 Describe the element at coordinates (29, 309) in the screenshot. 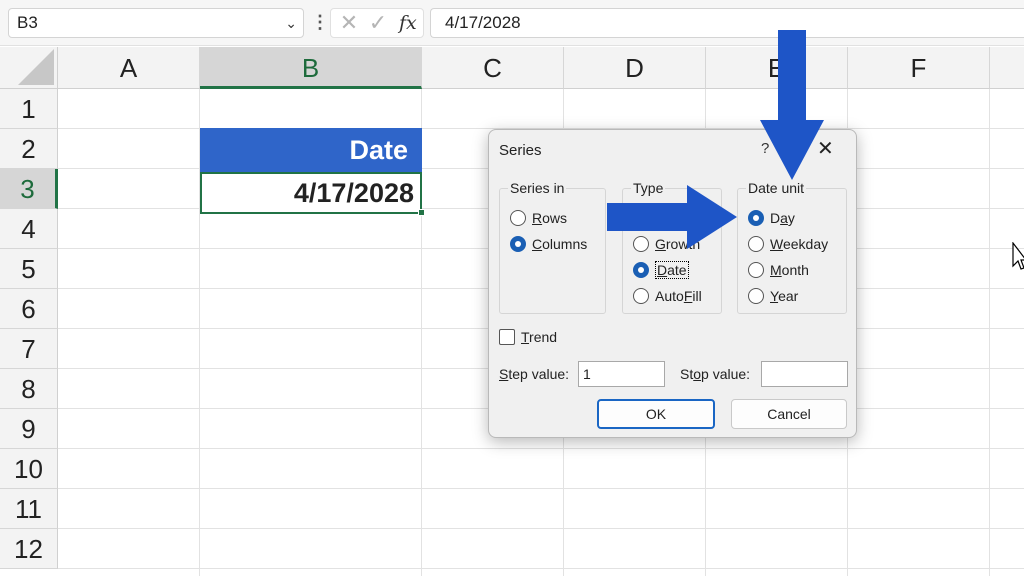

I see `row-header-6: 6` at that location.